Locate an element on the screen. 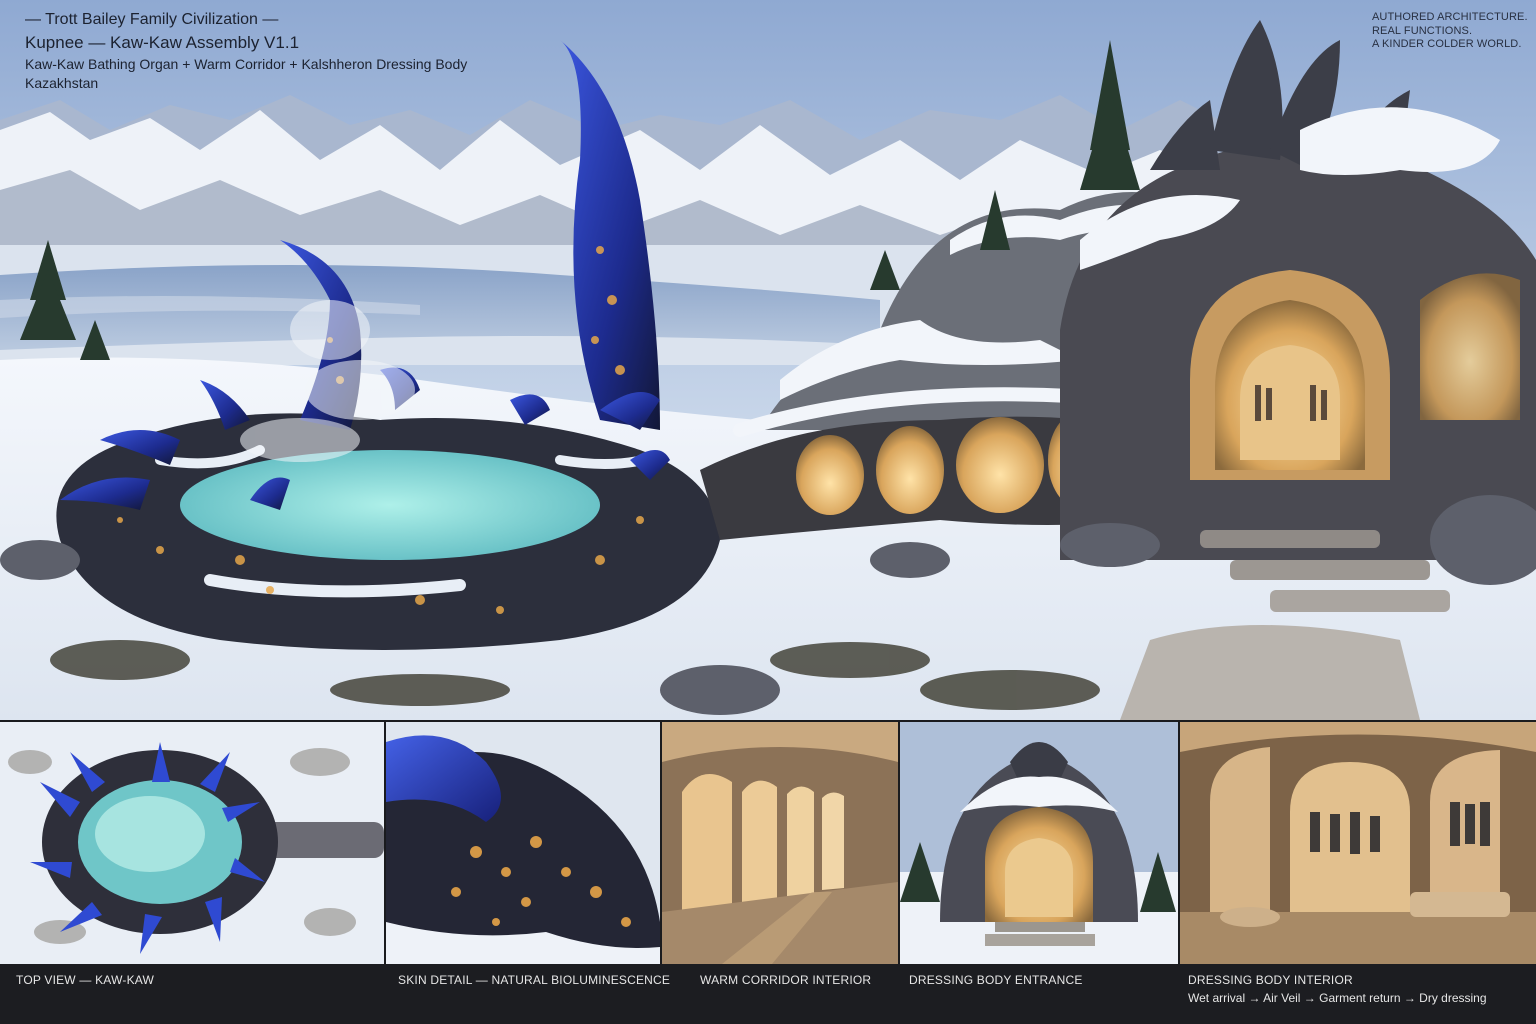 The image size is (1536, 1024). caption-dressing-interior: DRESSING BODY INTERIOR is located at coordinates (1270, 980).